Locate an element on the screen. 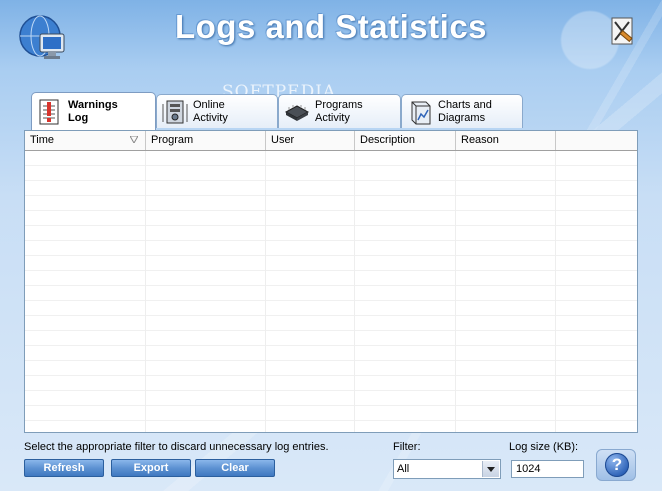  table-header: Time Program User Description Reason is located at coordinates (331, 141).